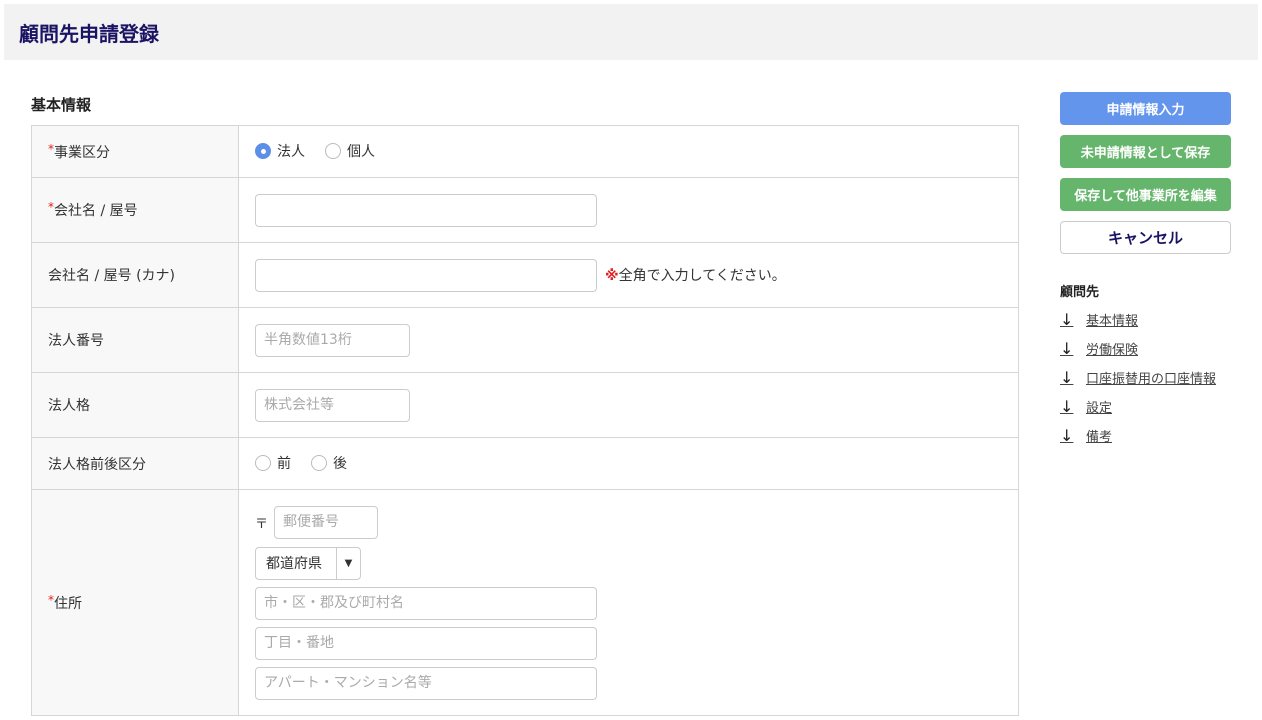  What do you see at coordinates (332, 340) in the screenshot?
I see `corporate-number-input: 半角数値13桁` at bounding box center [332, 340].